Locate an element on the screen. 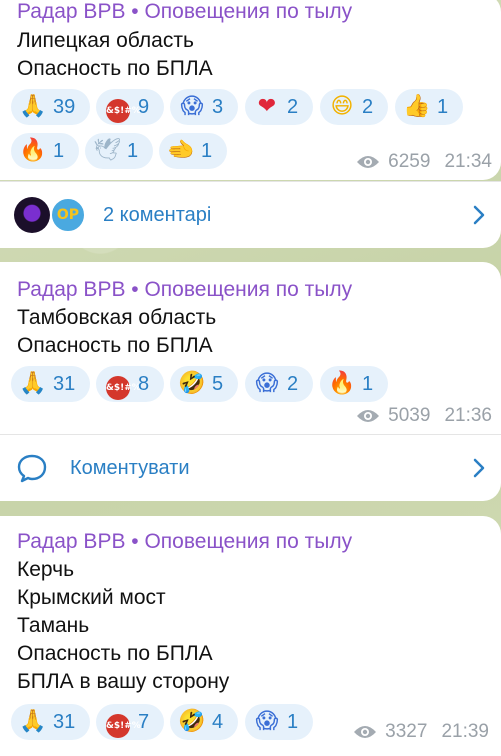  reaction-count: 9 is located at coordinates (144, 106).